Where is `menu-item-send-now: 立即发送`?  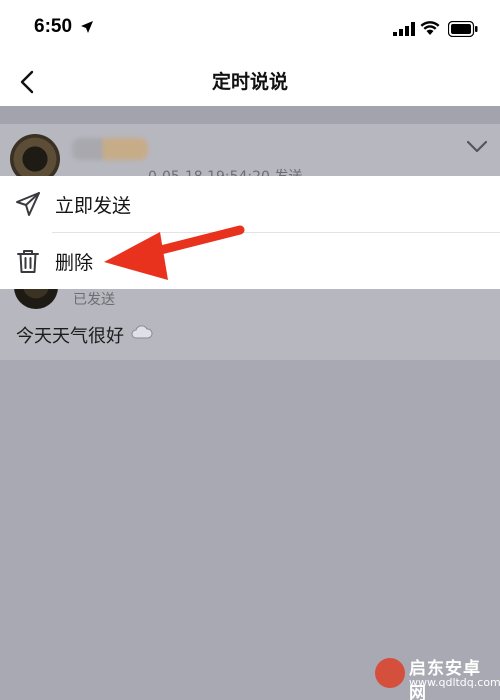
menu-item-send-now: 立即发送 is located at coordinates (250, 204).